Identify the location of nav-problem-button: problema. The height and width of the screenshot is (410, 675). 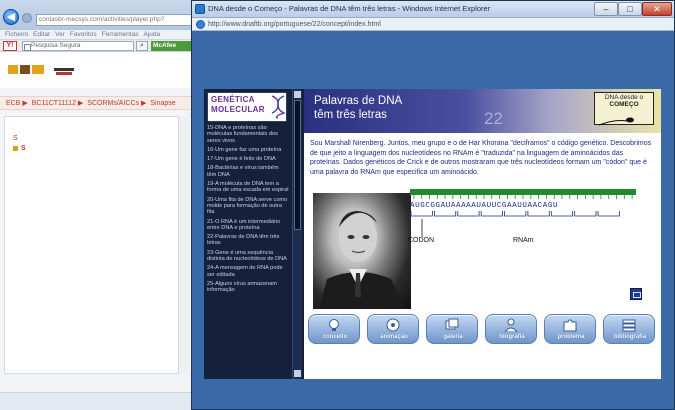
(570, 329).